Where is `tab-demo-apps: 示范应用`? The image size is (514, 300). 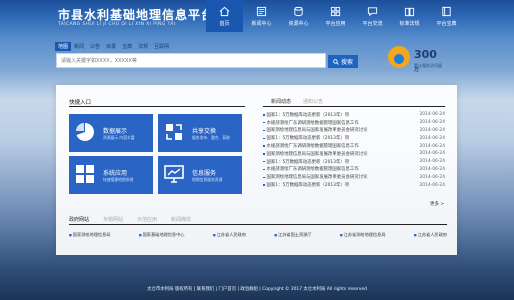
tab-demo-apps: 示范应用 is located at coordinates (147, 219).